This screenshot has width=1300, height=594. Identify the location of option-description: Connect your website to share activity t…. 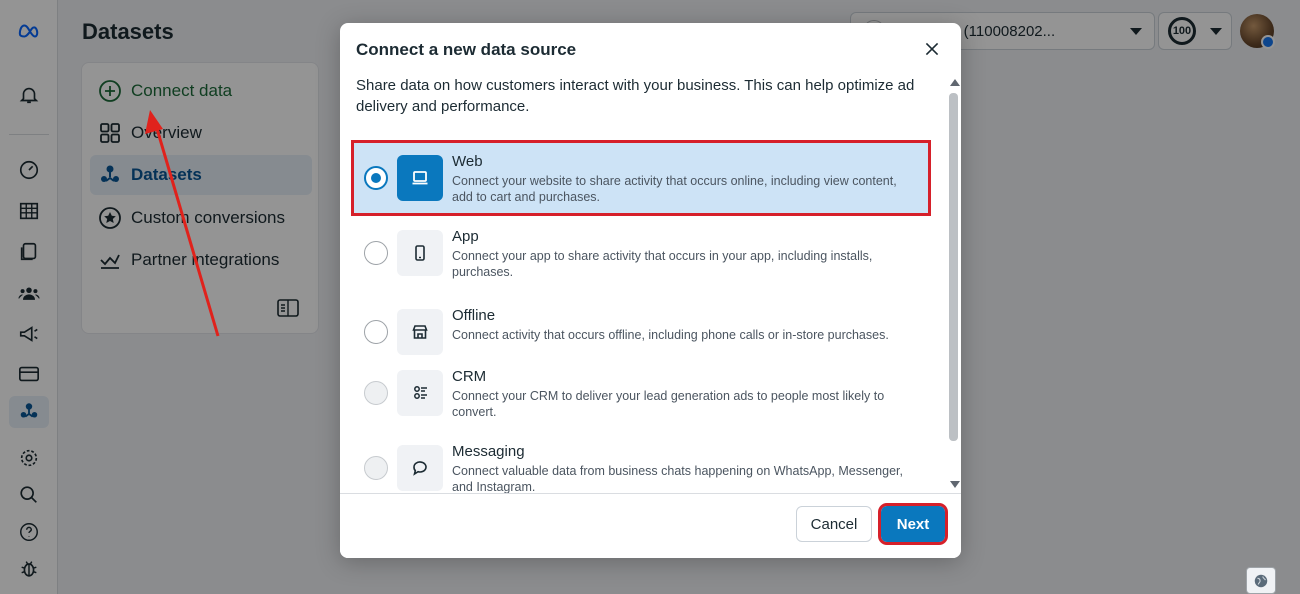
(674, 189).